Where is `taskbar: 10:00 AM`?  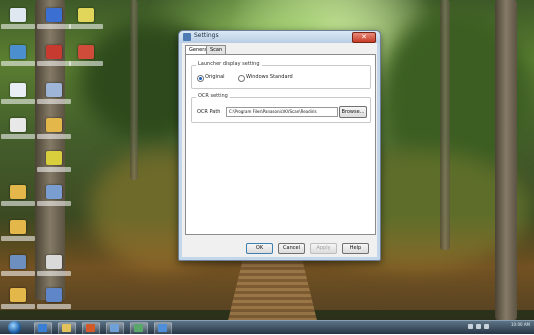
taskbar: 10:00 AM is located at coordinates (267, 327).